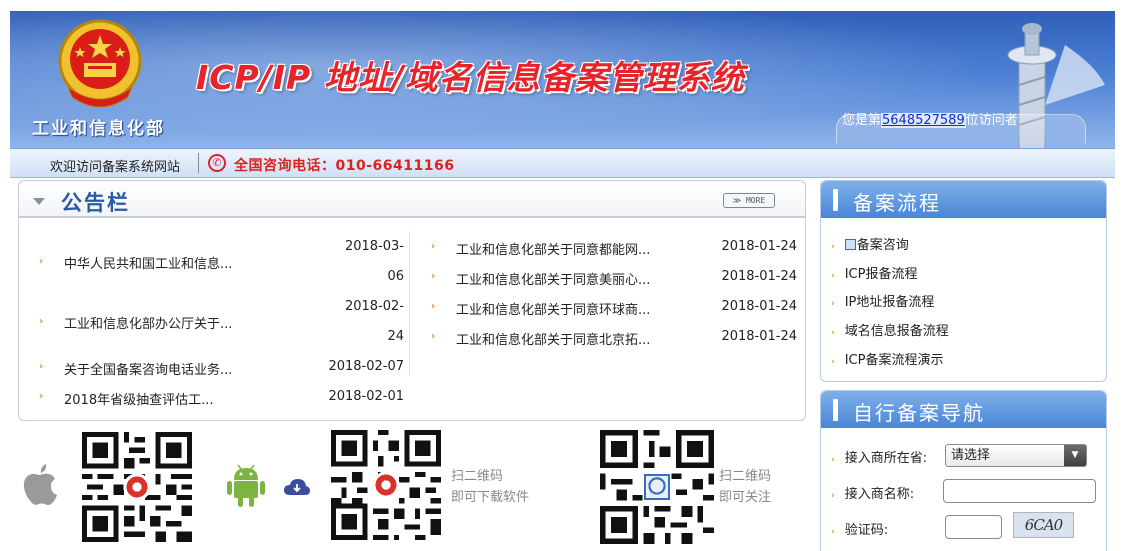 This screenshot has height=551, width=1125. What do you see at coordinates (923, 120) in the screenshot?
I see `visitor-count-link: 5648527589` at bounding box center [923, 120].